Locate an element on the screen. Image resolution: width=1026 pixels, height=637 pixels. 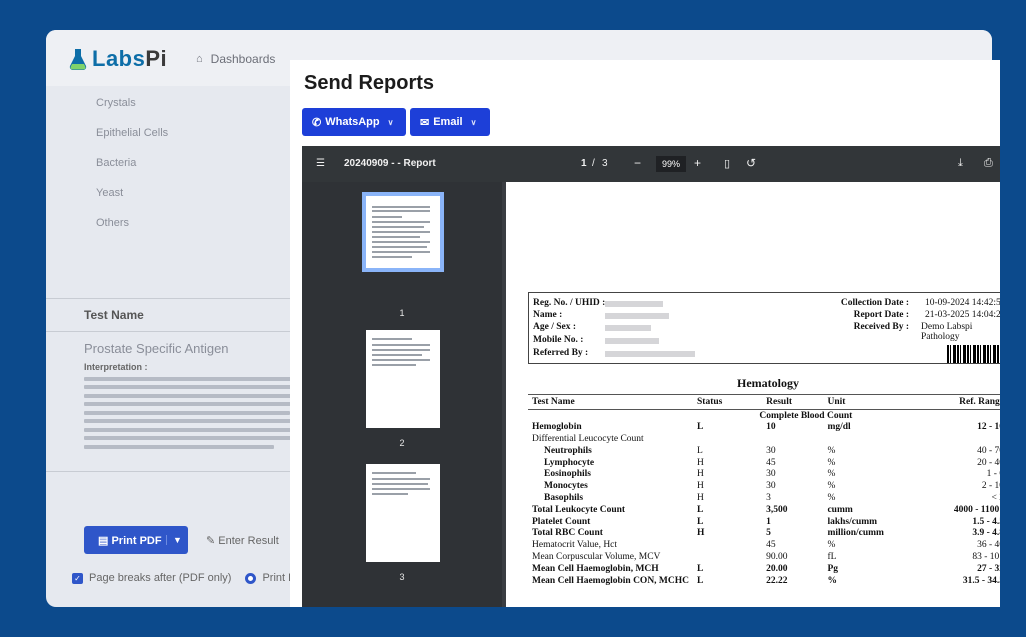
email-button: ✉ Email ∨ is located at coordinates (450, 122).